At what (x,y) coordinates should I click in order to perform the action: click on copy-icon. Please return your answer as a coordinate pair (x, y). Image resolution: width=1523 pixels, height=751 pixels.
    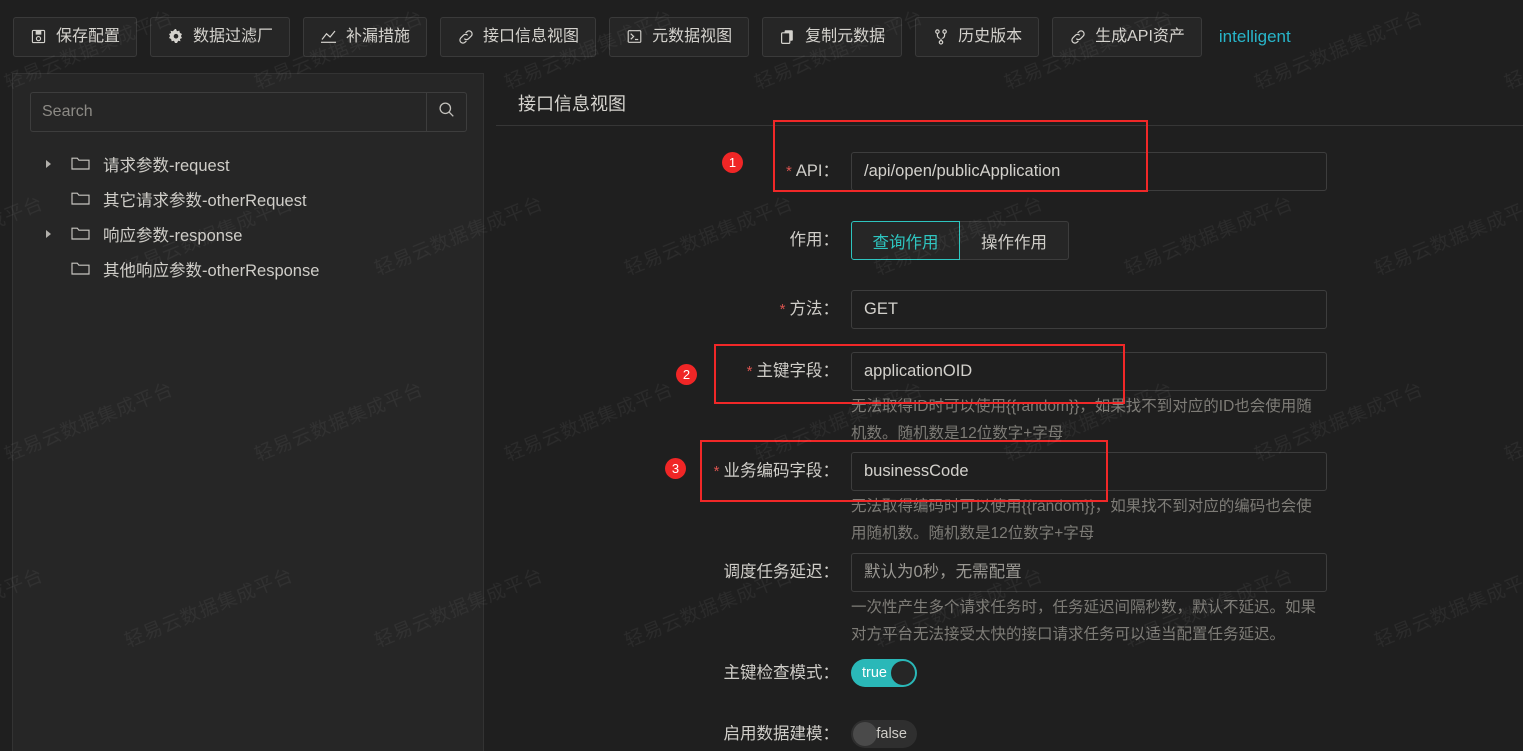
    Looking at the image, I should click on (787, 36).